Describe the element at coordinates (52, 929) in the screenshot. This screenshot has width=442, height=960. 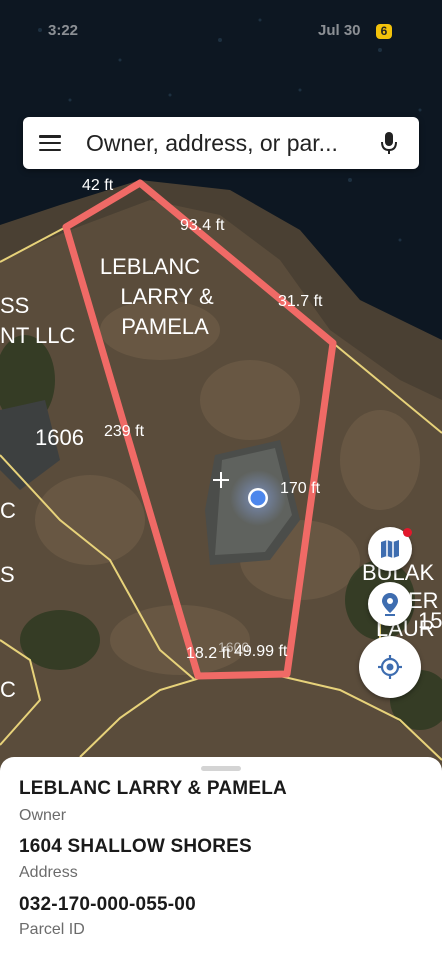
I see `parcel-id-label: Parcel ID` at that location.